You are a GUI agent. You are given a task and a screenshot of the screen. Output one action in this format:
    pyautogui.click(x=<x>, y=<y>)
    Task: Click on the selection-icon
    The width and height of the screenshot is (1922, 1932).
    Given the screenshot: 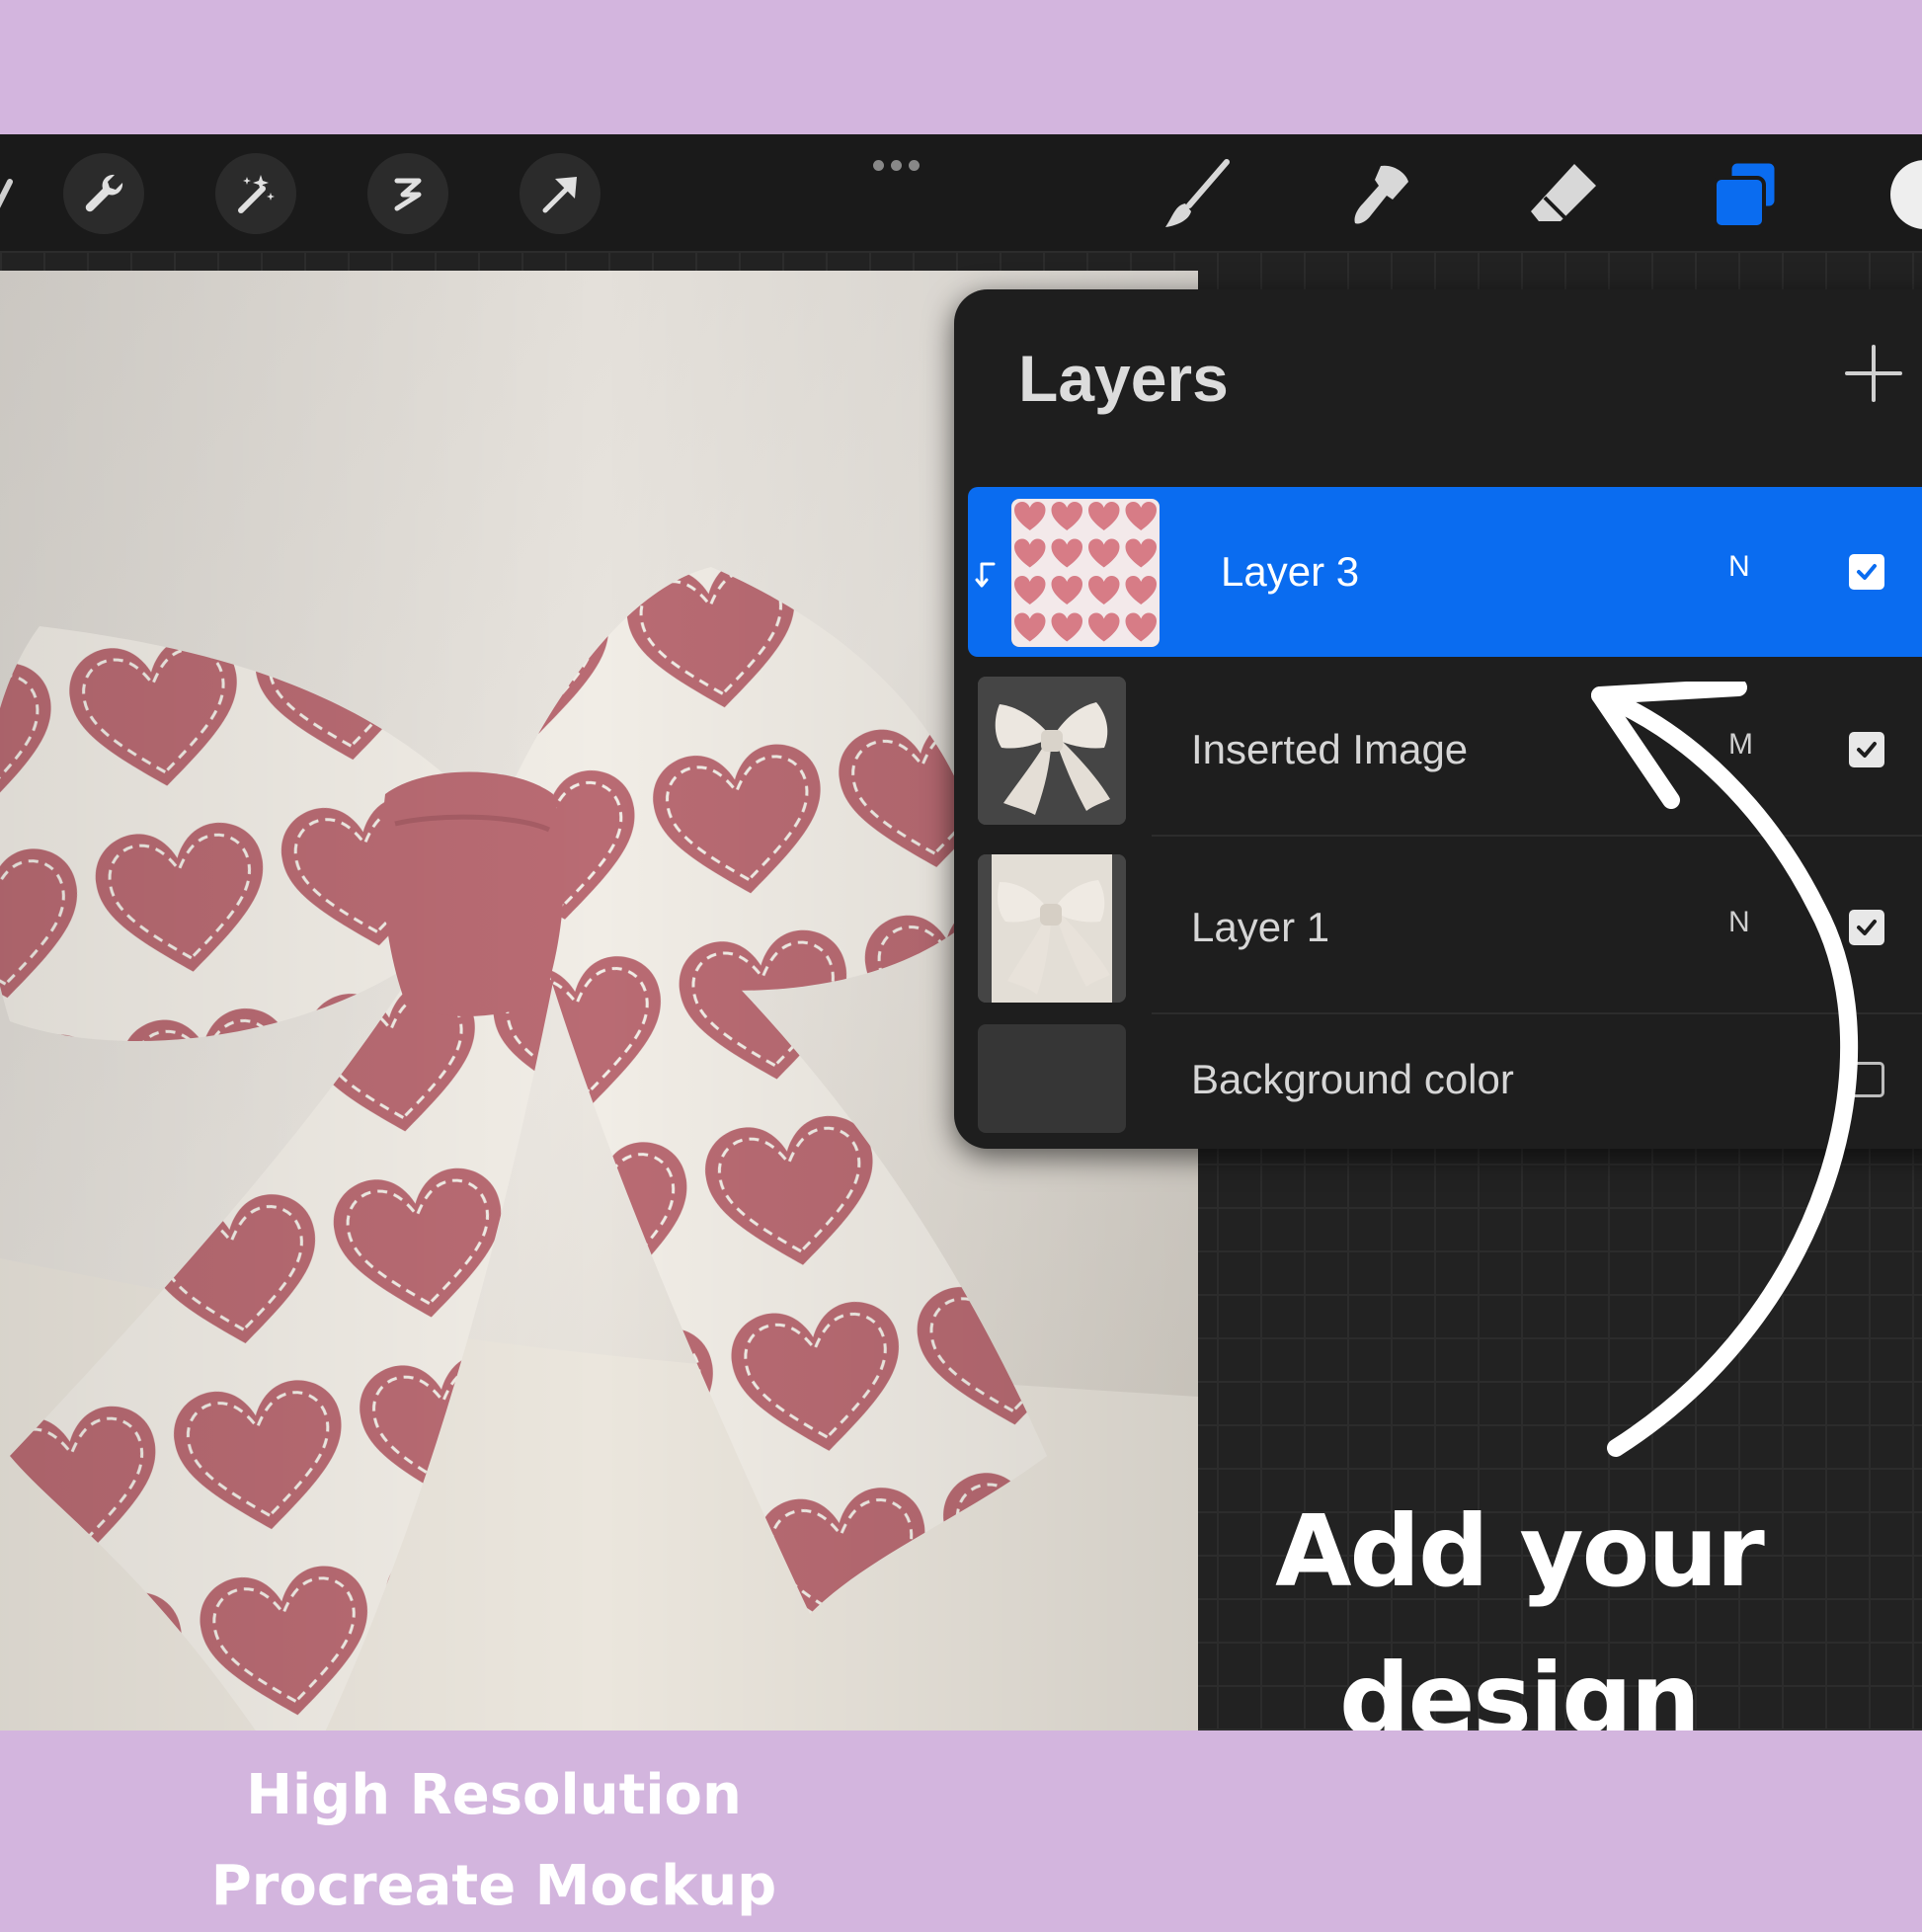 What is the action you would take?
    pyautogui.click(x=408, y=194)
    